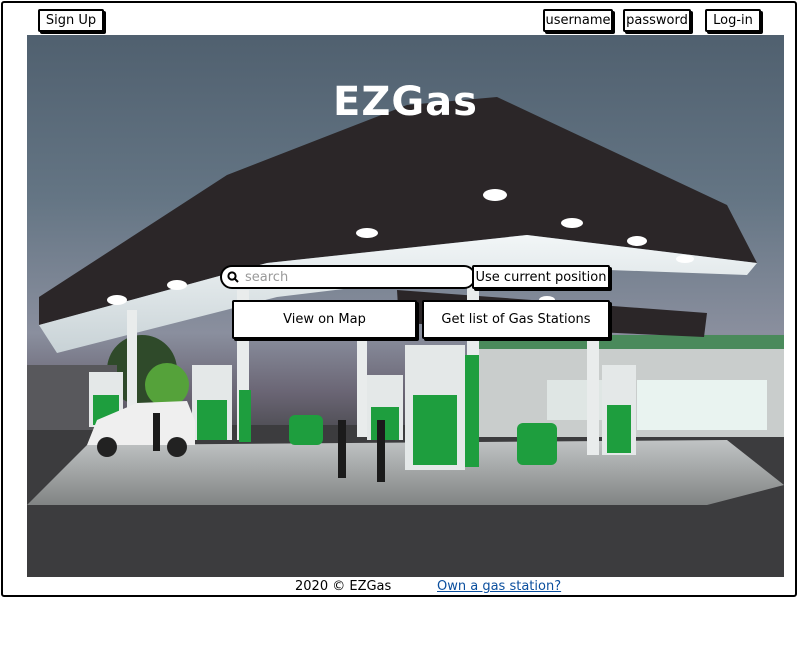  What do you see at coordinates (499, 586) in the screenshot?
I see `own-gas-station-link: Own a gas station?` at bounding box center [499, 586].